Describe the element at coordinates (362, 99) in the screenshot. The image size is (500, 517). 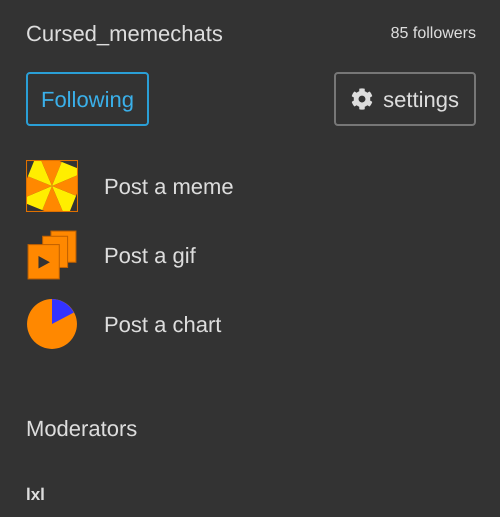
I see `settings-icon` at that location.